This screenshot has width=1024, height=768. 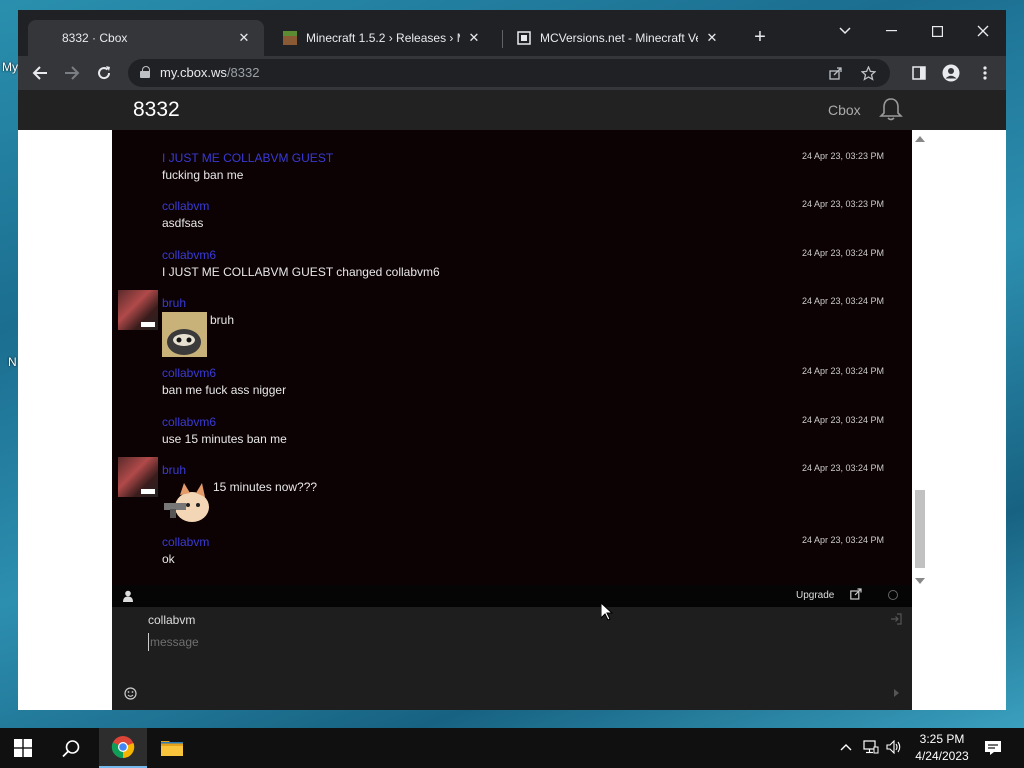 I want to click on mcversions-favicon-icon, so click(x=524, y=38).